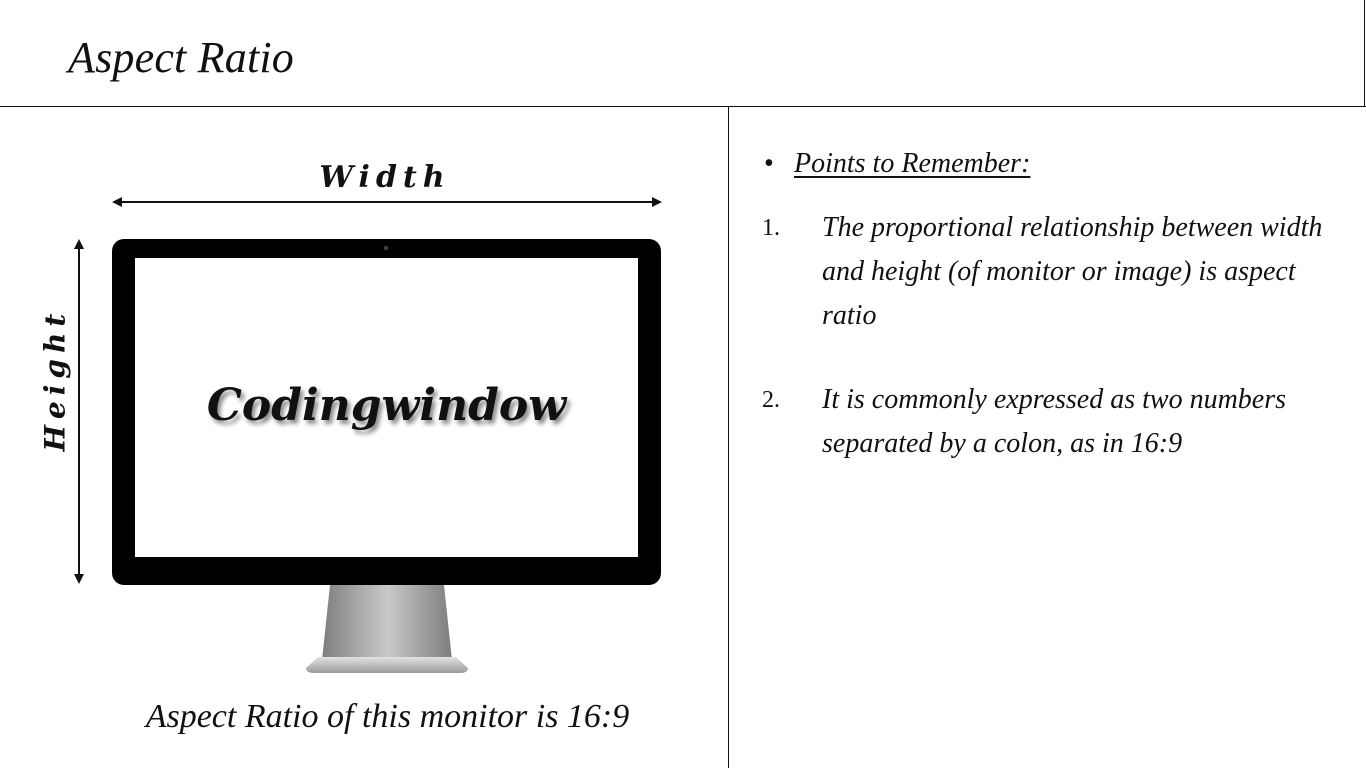 The image size is (1366, 768). What do you see at coordinates (386, 405) in the screenshot?
I see `screen-brand-text: Codingwindow` at bounding box center [386, 405].